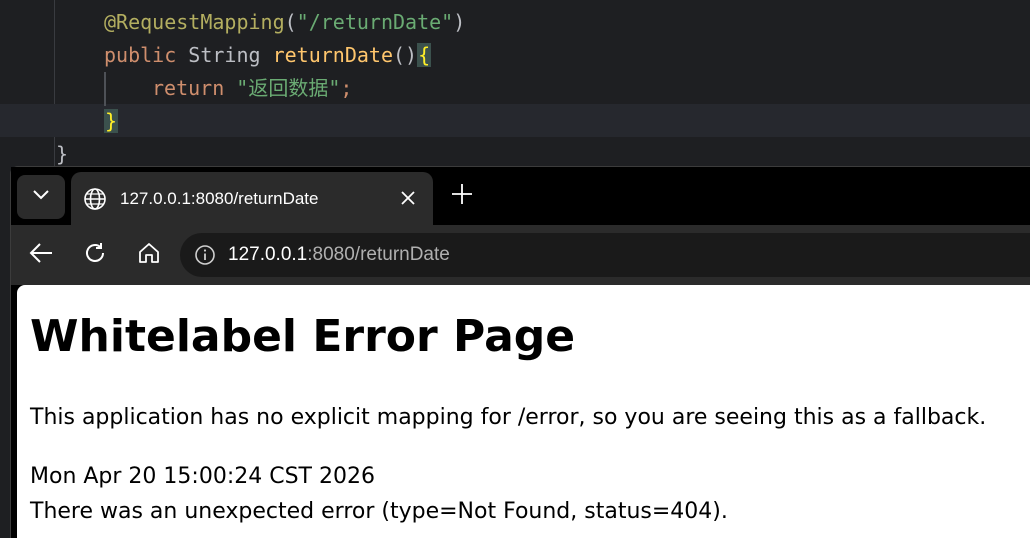  I want to click on browser-toolbar: 127.0.0.1:8080/returnDate, so click(520, 255).